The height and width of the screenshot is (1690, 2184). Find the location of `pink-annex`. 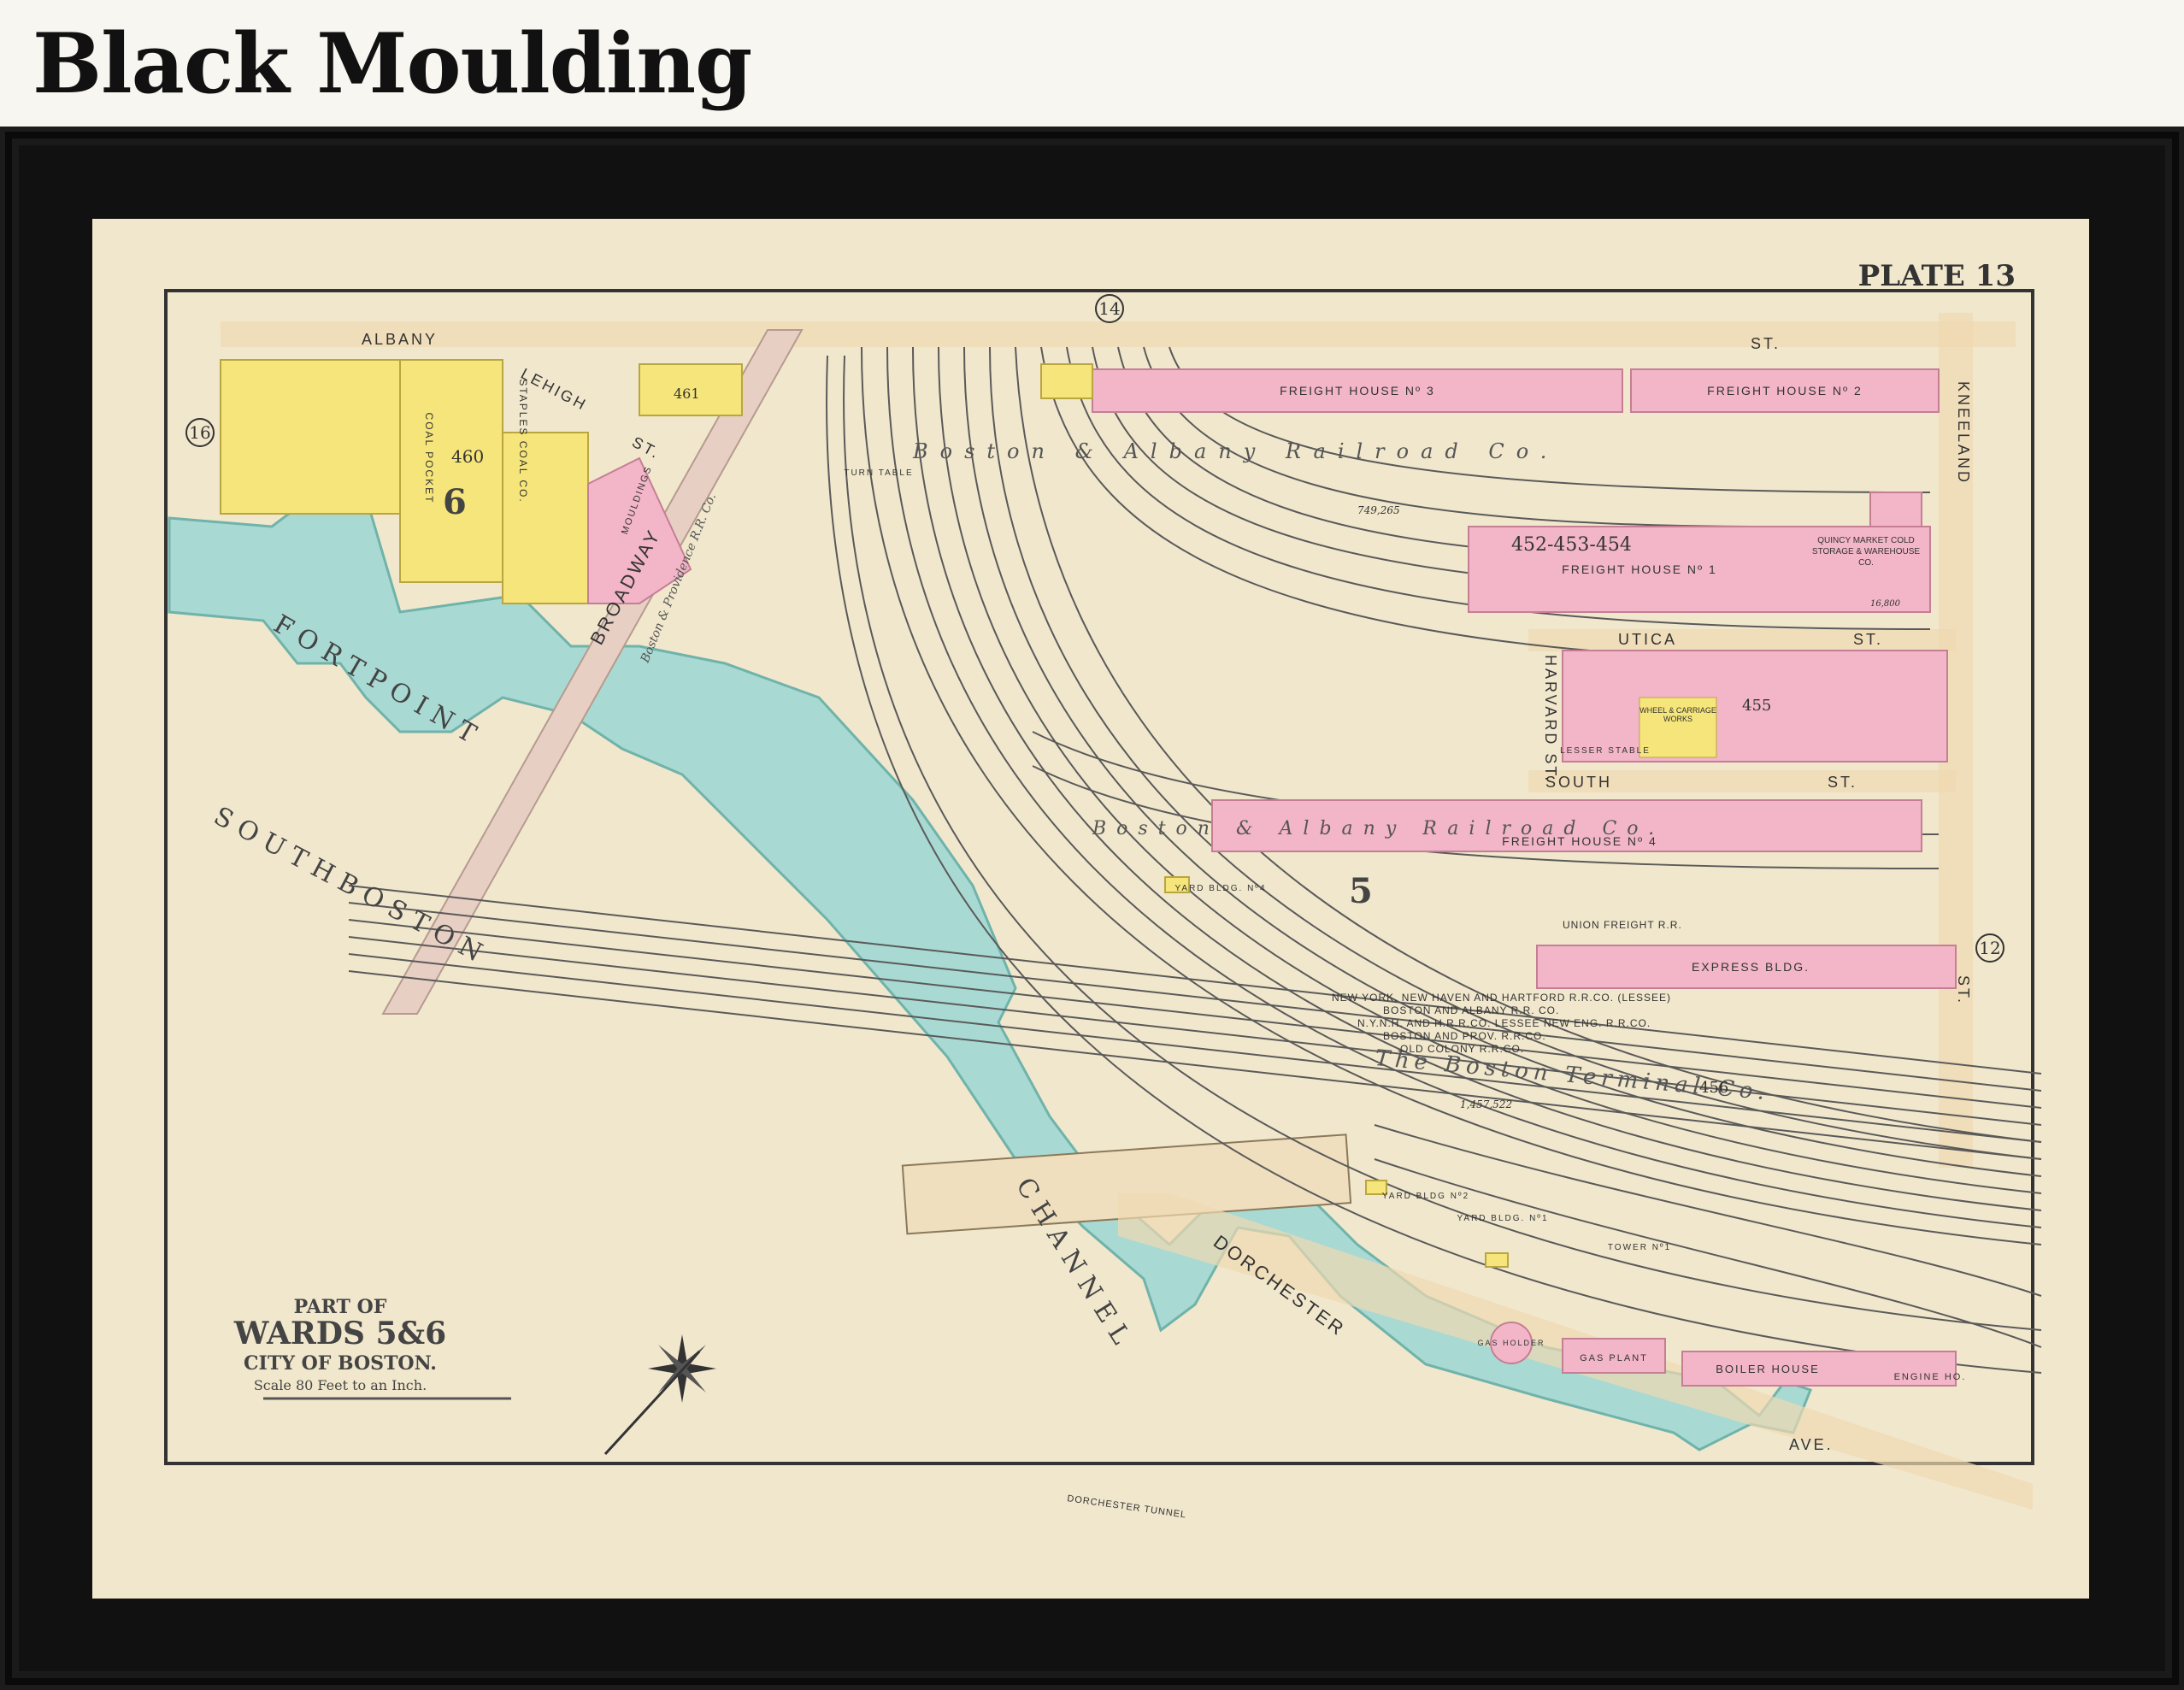

pink-annex is located at coordinates (1896, 510).